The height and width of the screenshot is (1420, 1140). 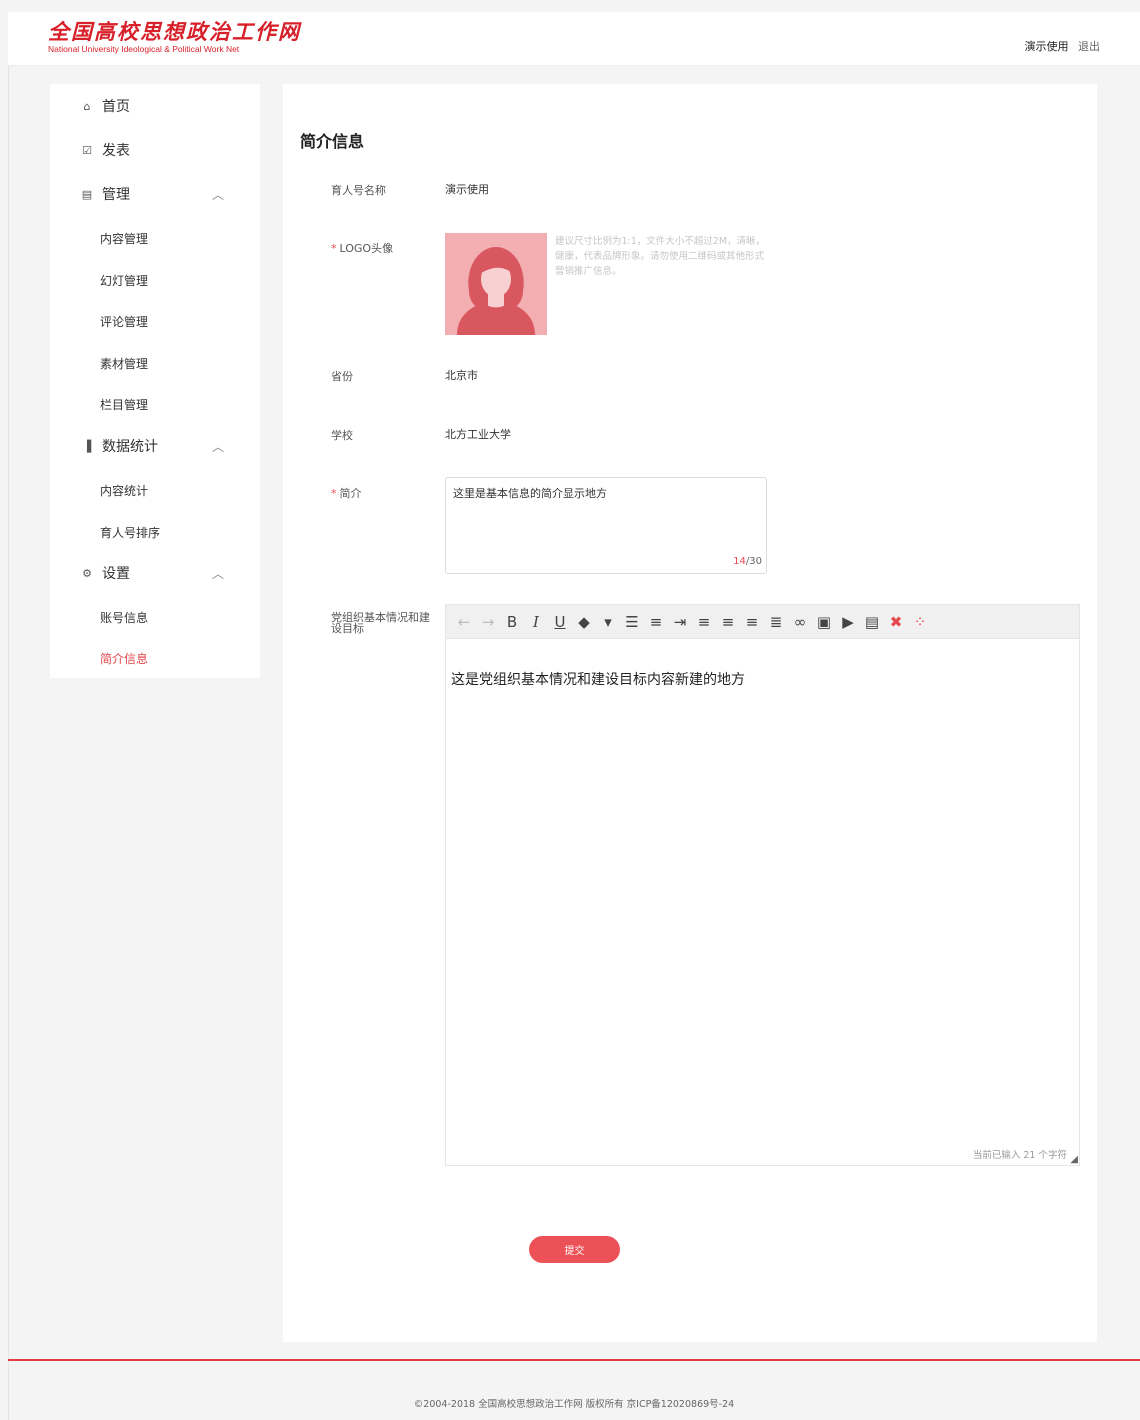 I want to click on align-left-icon: ≡, so click(x=704, y=622).